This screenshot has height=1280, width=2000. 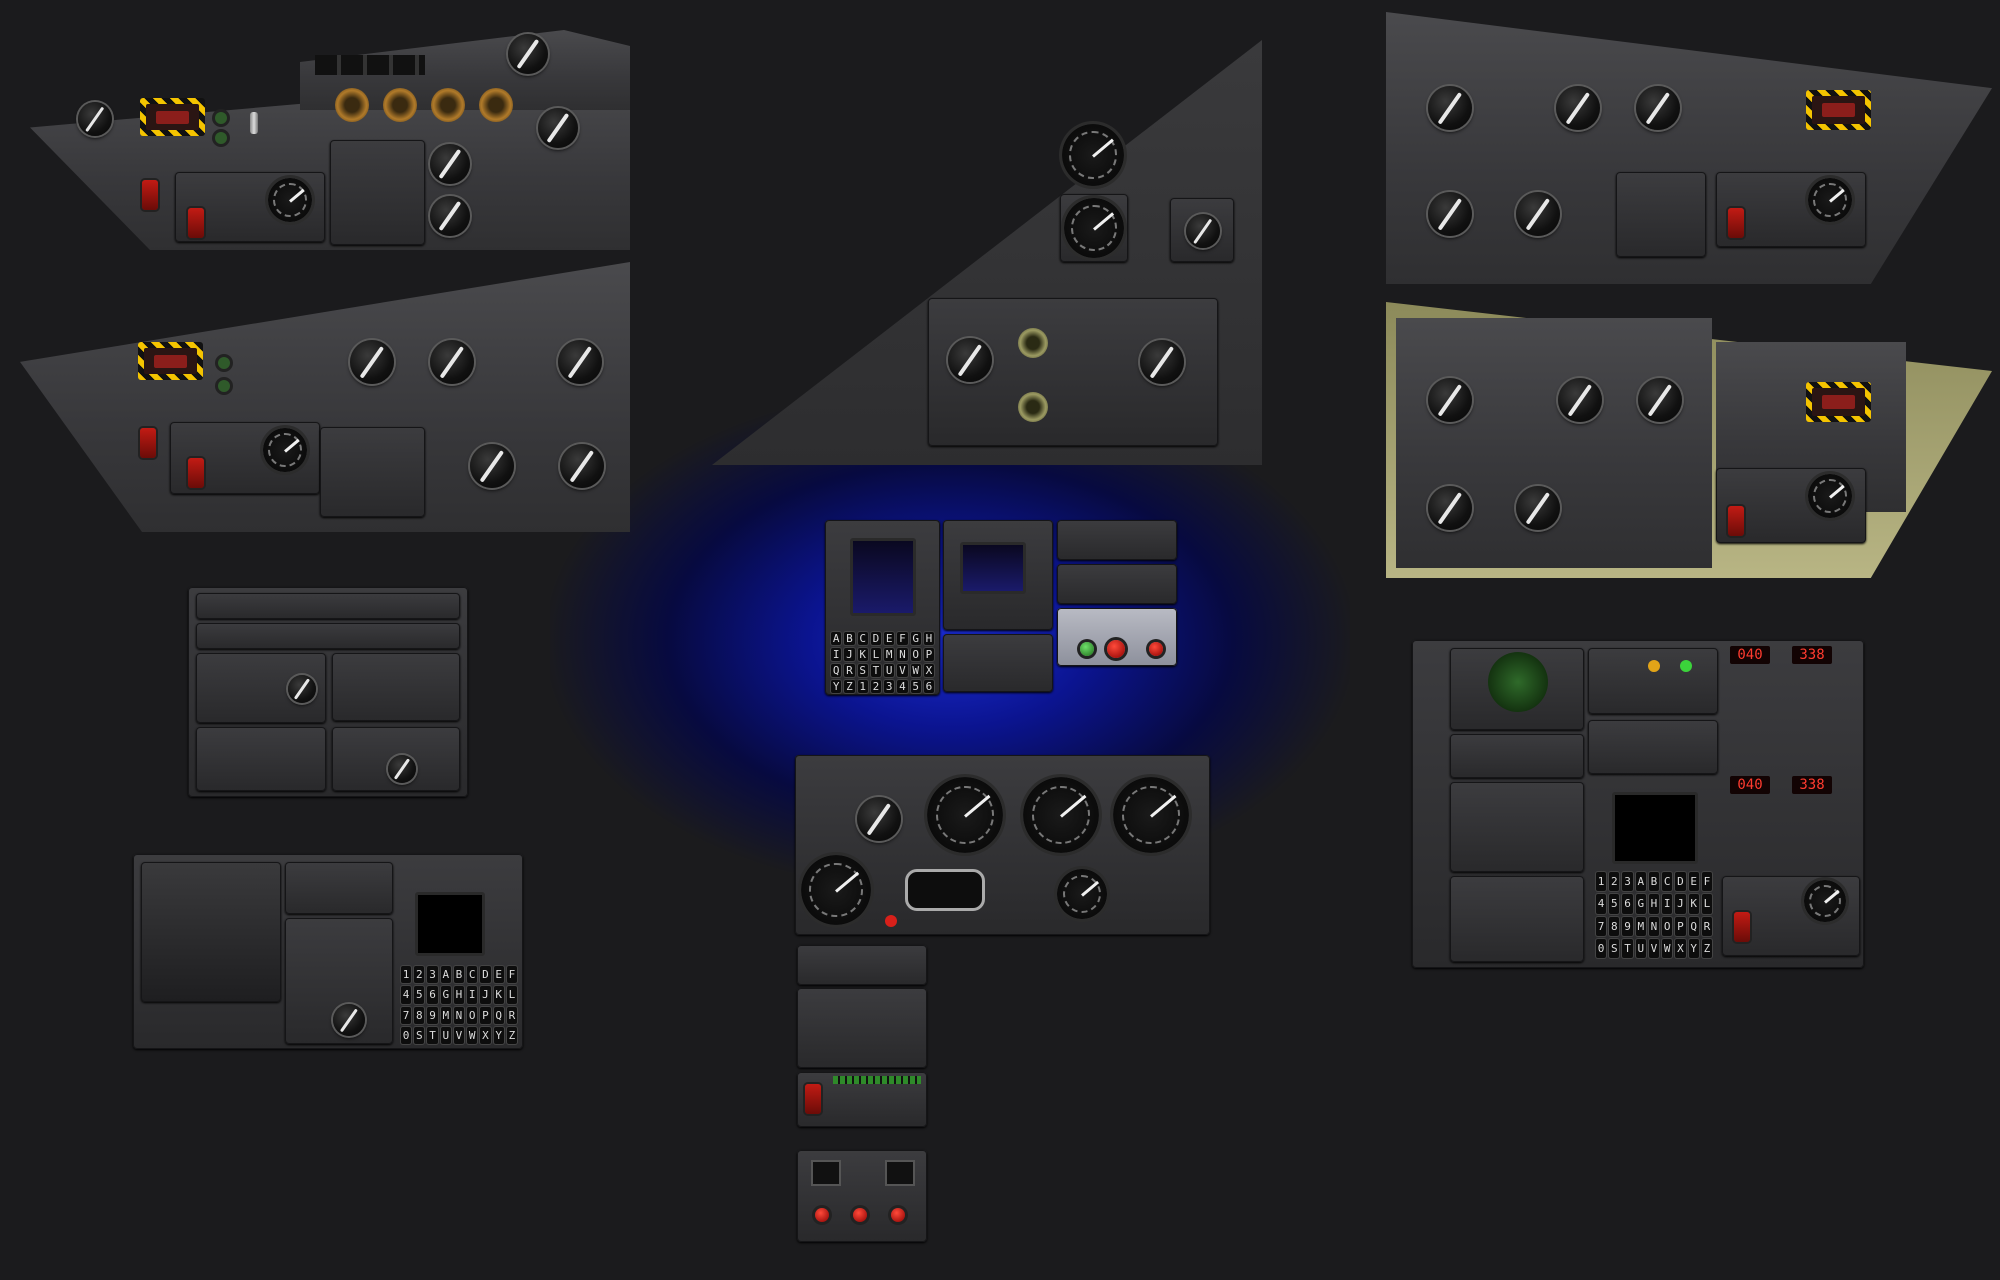 I want to click on keypad-key: 2, so click(x=419, y=975).